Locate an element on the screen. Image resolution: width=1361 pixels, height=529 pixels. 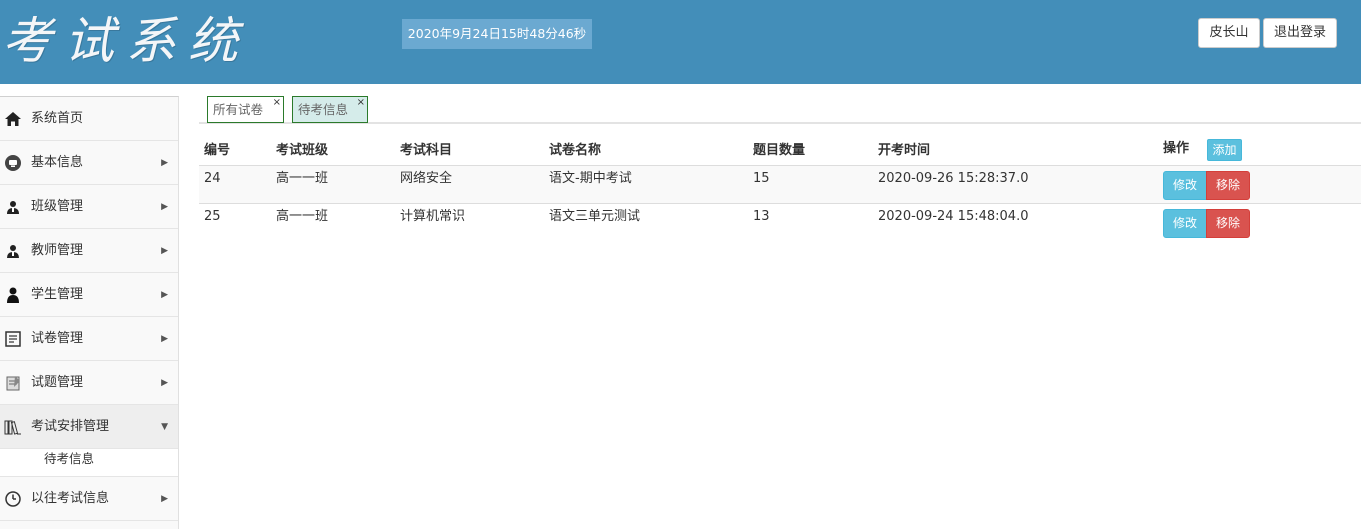
clock-icon is located at coordinates (13, 499).